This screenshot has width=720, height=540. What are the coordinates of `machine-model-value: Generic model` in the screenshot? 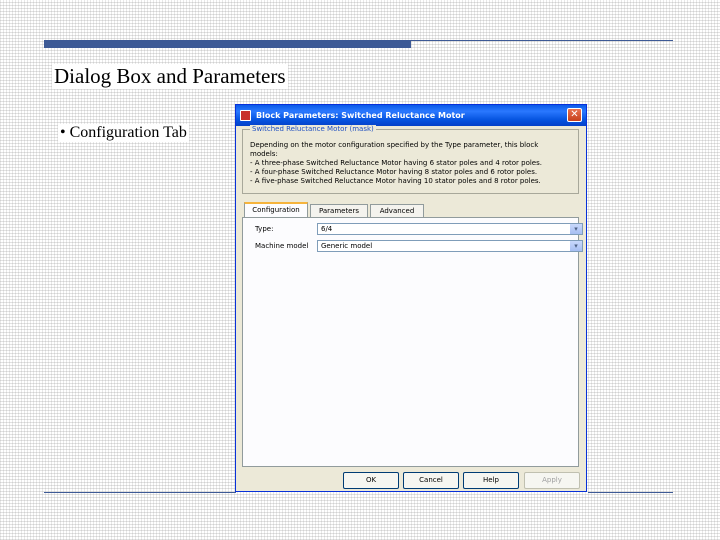 It's located at (347, 246).